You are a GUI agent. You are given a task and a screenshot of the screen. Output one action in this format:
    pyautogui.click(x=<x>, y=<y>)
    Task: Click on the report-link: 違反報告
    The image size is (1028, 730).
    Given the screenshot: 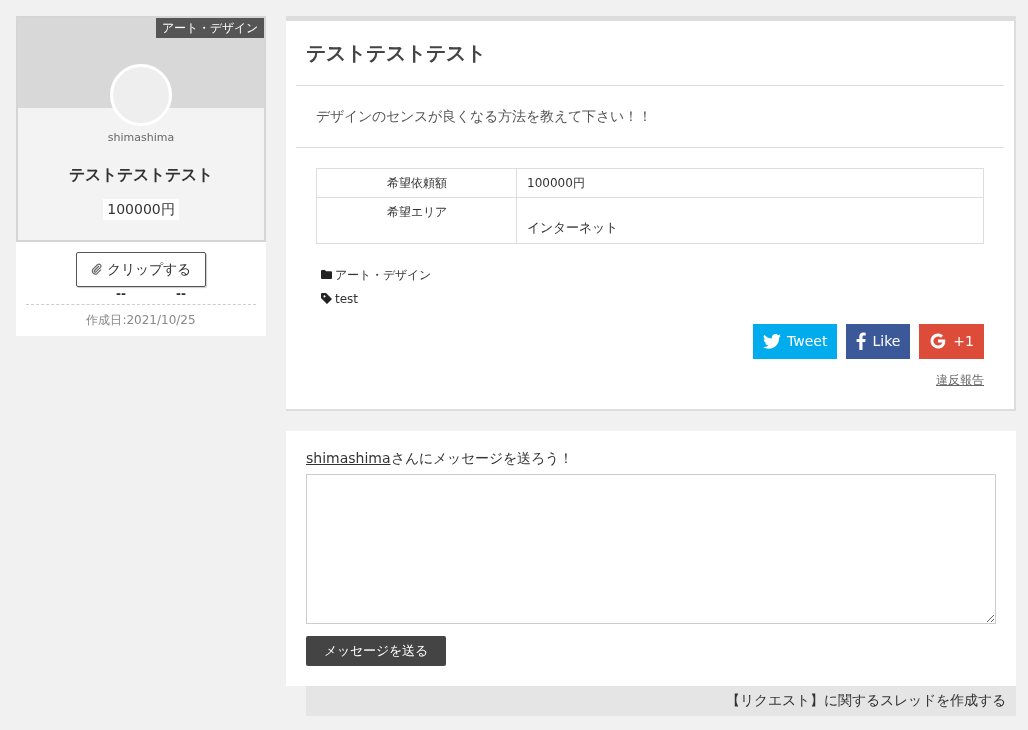 What is the action you would take?
    pyautogui.click(x=960, y=379)
    